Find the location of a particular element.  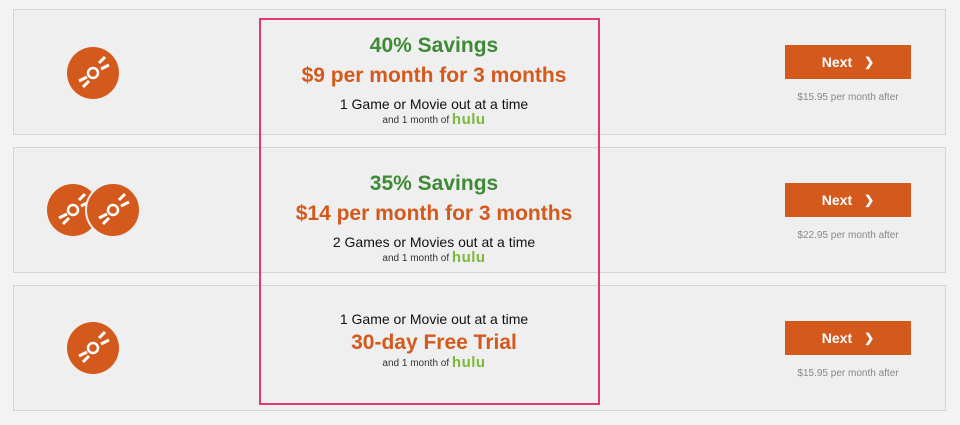

plan-description: 2 Games or Movies out at a time is located at coordinates (434, 242).